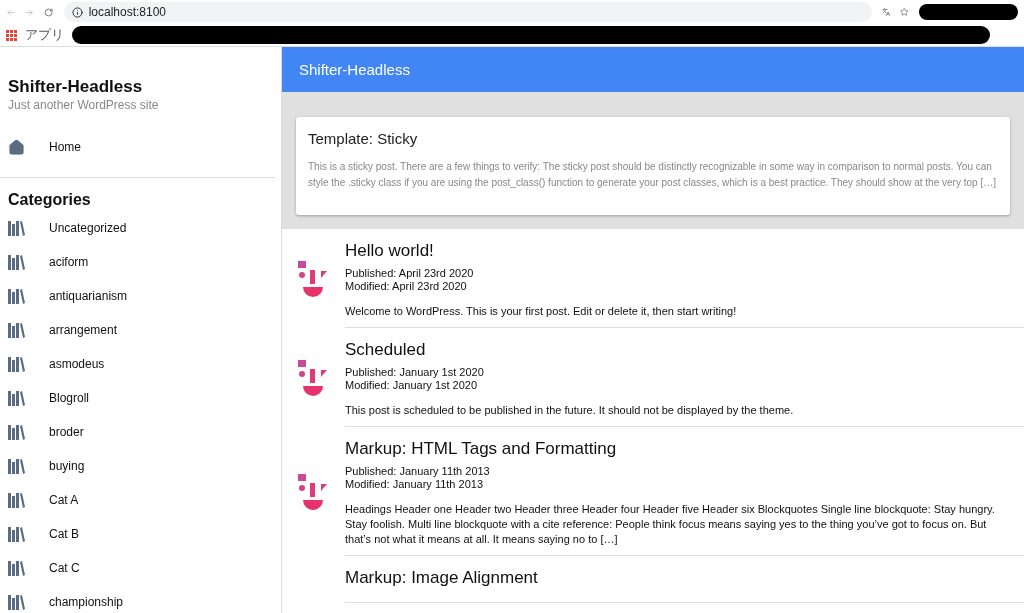 This screenshot has height=613, width=1024. Describe the element at coordinates (140, 599) in the screenshot. I see `category-item: championship` at that location.